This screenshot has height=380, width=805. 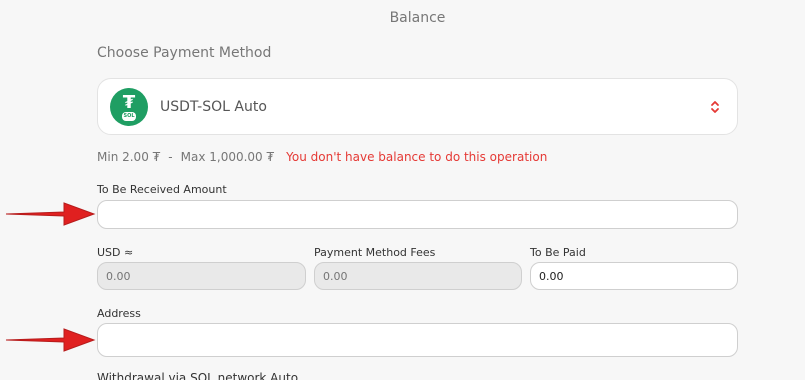 I want to click on usdt-sol-icon: ₮ SOL, so click(x=129, y=106).